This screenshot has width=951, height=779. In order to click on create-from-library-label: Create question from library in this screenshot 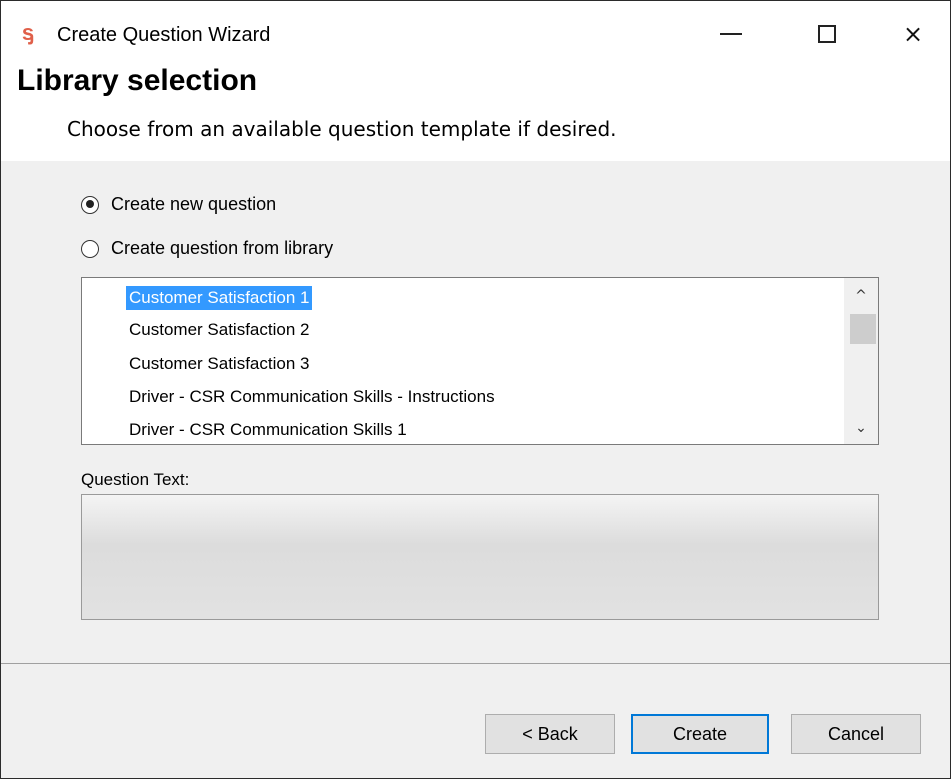, I will do `click(222, 248)`.